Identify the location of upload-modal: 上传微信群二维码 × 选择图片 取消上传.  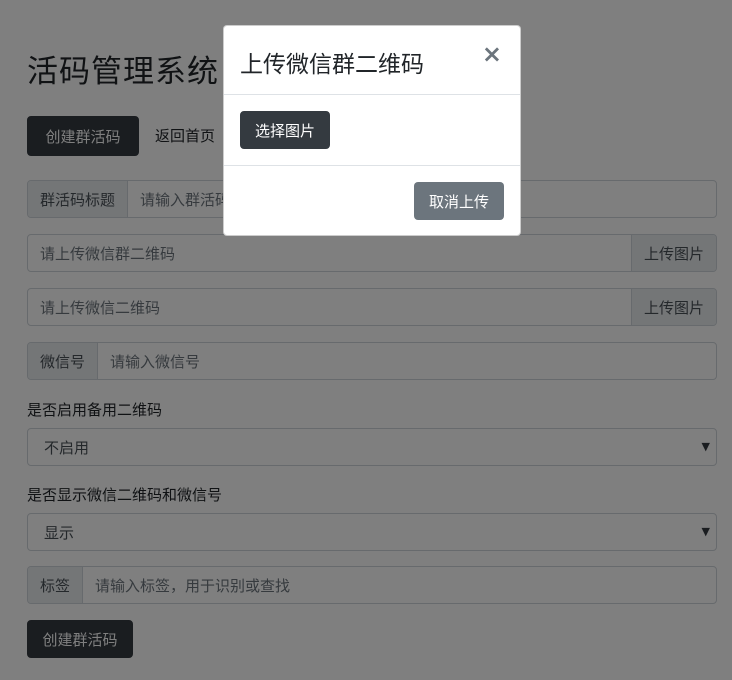
(372, 130).